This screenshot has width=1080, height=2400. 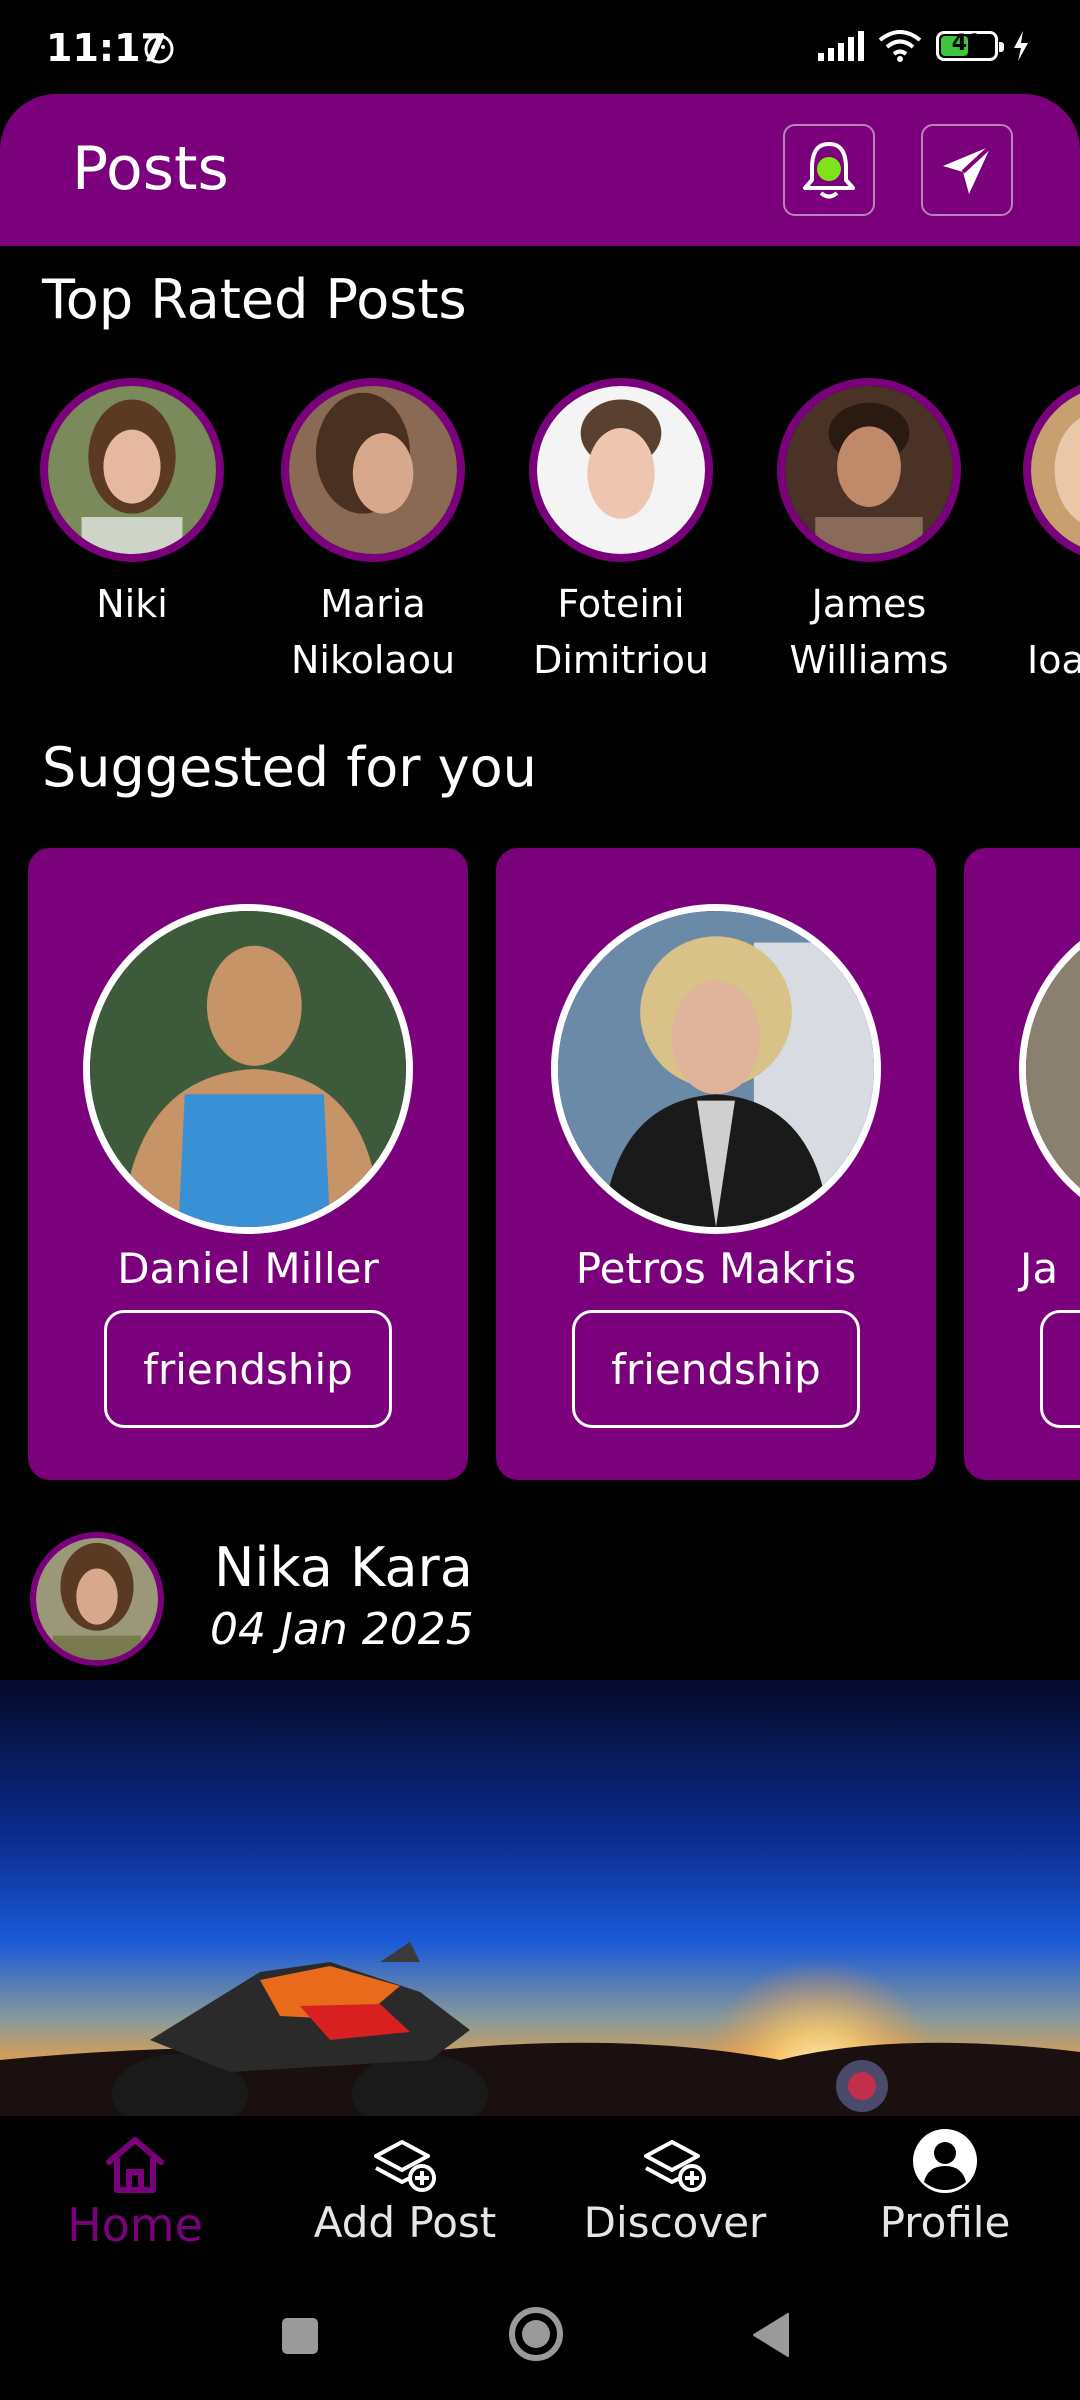 I want to click on nav-add-post-label: Add Post, so click(x=405, y=2222).